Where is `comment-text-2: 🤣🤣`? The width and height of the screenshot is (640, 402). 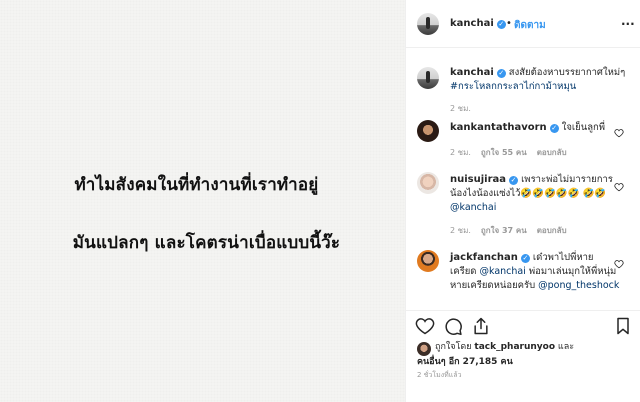
comment-text-2: 🤣🤣 is located at coordinates (594, 193).